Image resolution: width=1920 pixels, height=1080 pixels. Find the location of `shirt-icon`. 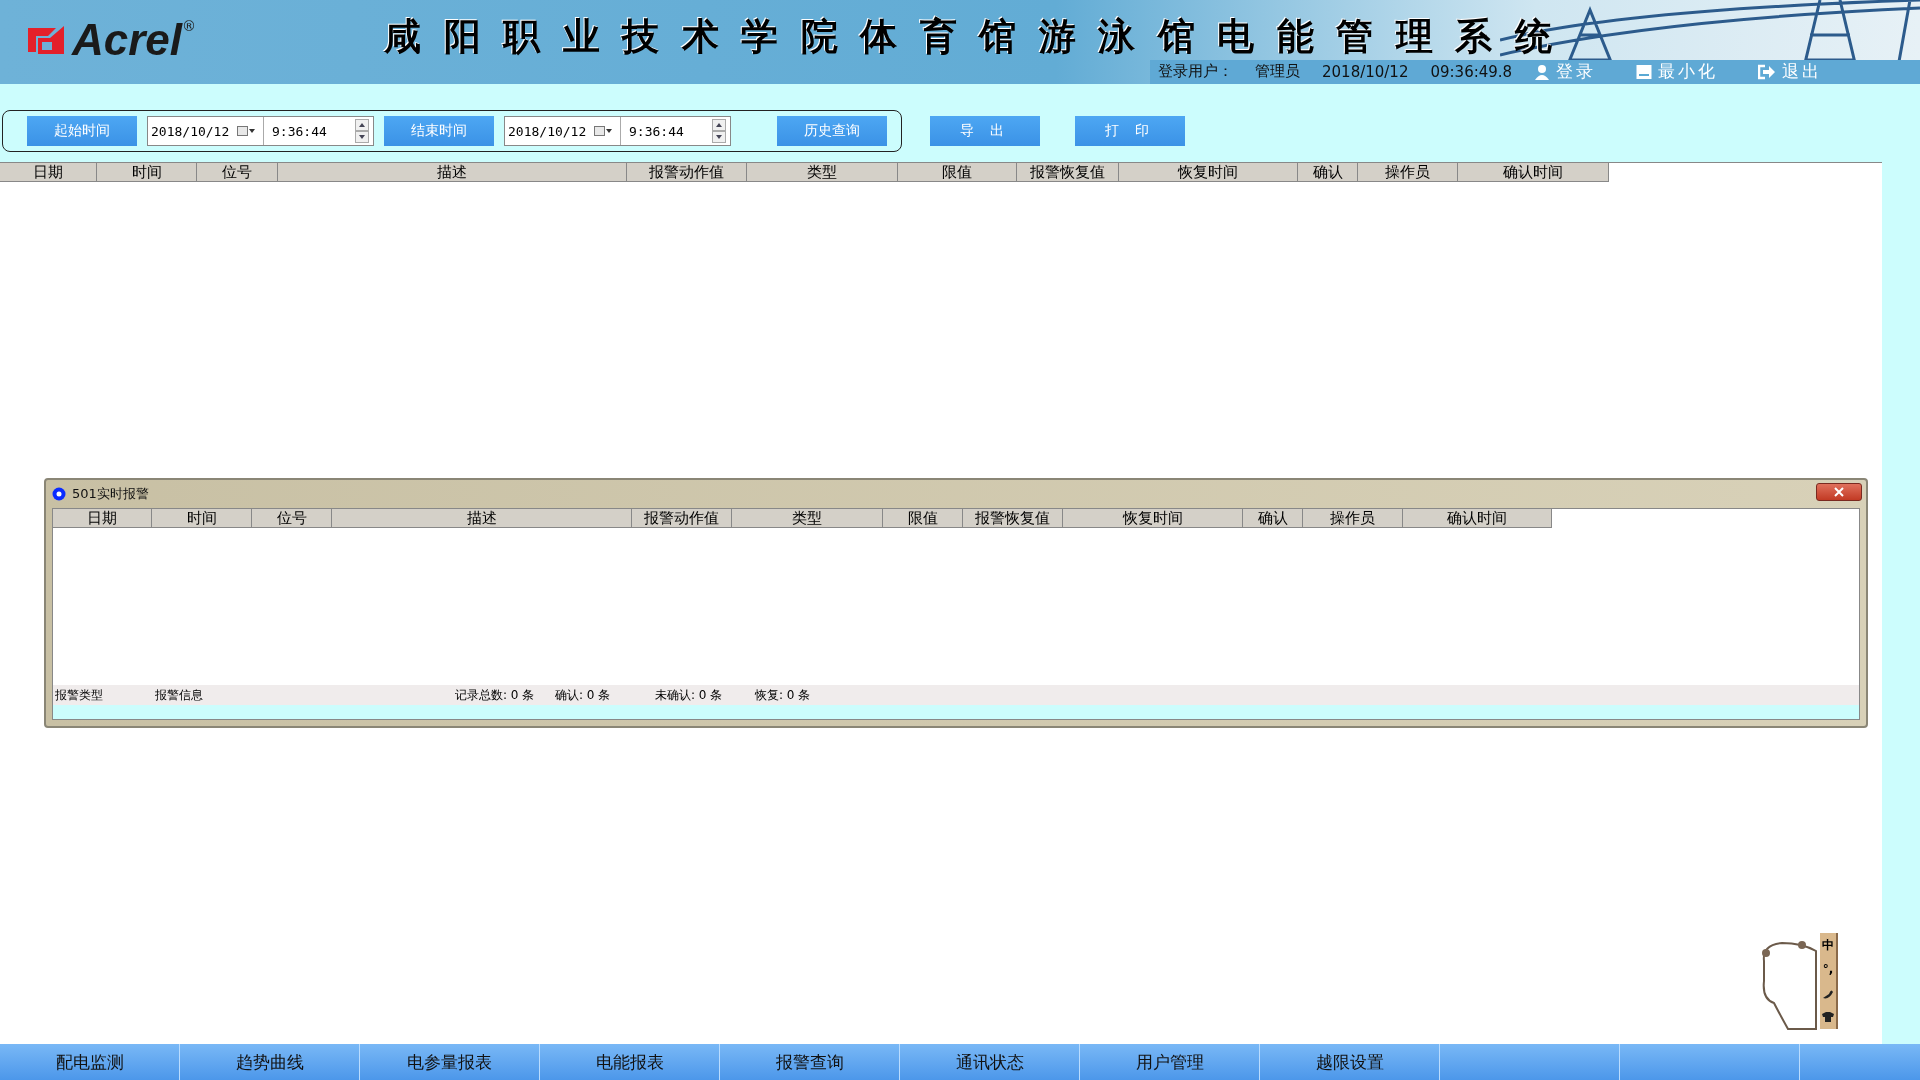

shirt-icon is located at coordinates (1828, 1017).